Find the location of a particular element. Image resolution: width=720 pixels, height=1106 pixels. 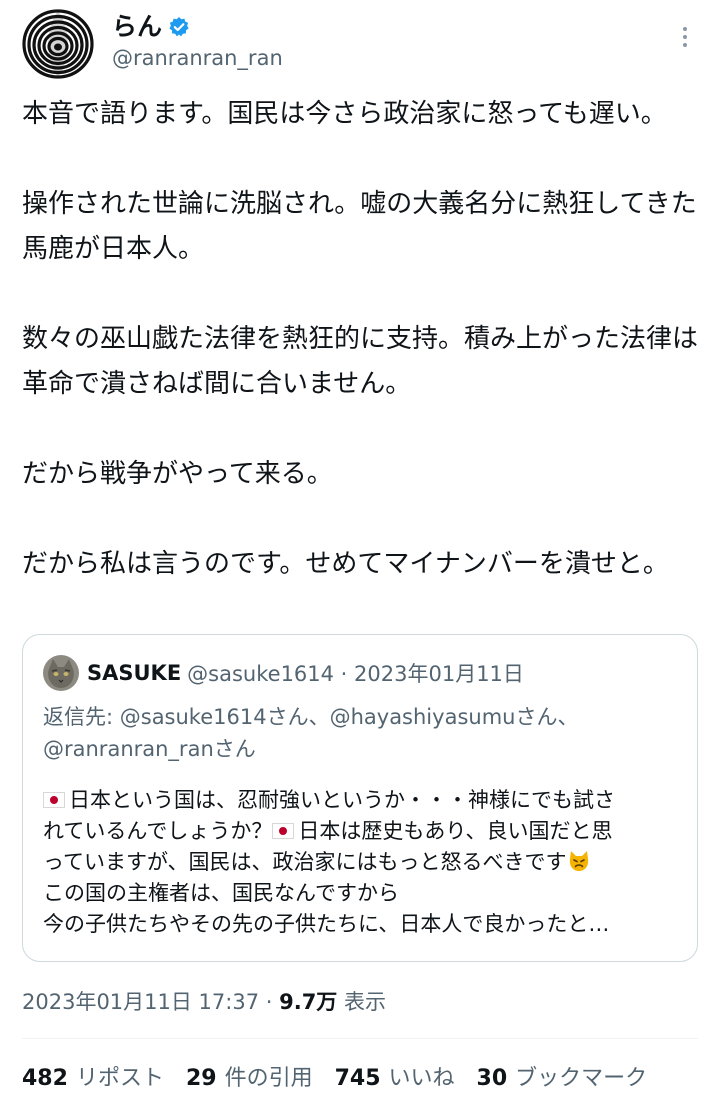

reply-to-line: @ranranran_ranさん is located at coordinates (149, 749).